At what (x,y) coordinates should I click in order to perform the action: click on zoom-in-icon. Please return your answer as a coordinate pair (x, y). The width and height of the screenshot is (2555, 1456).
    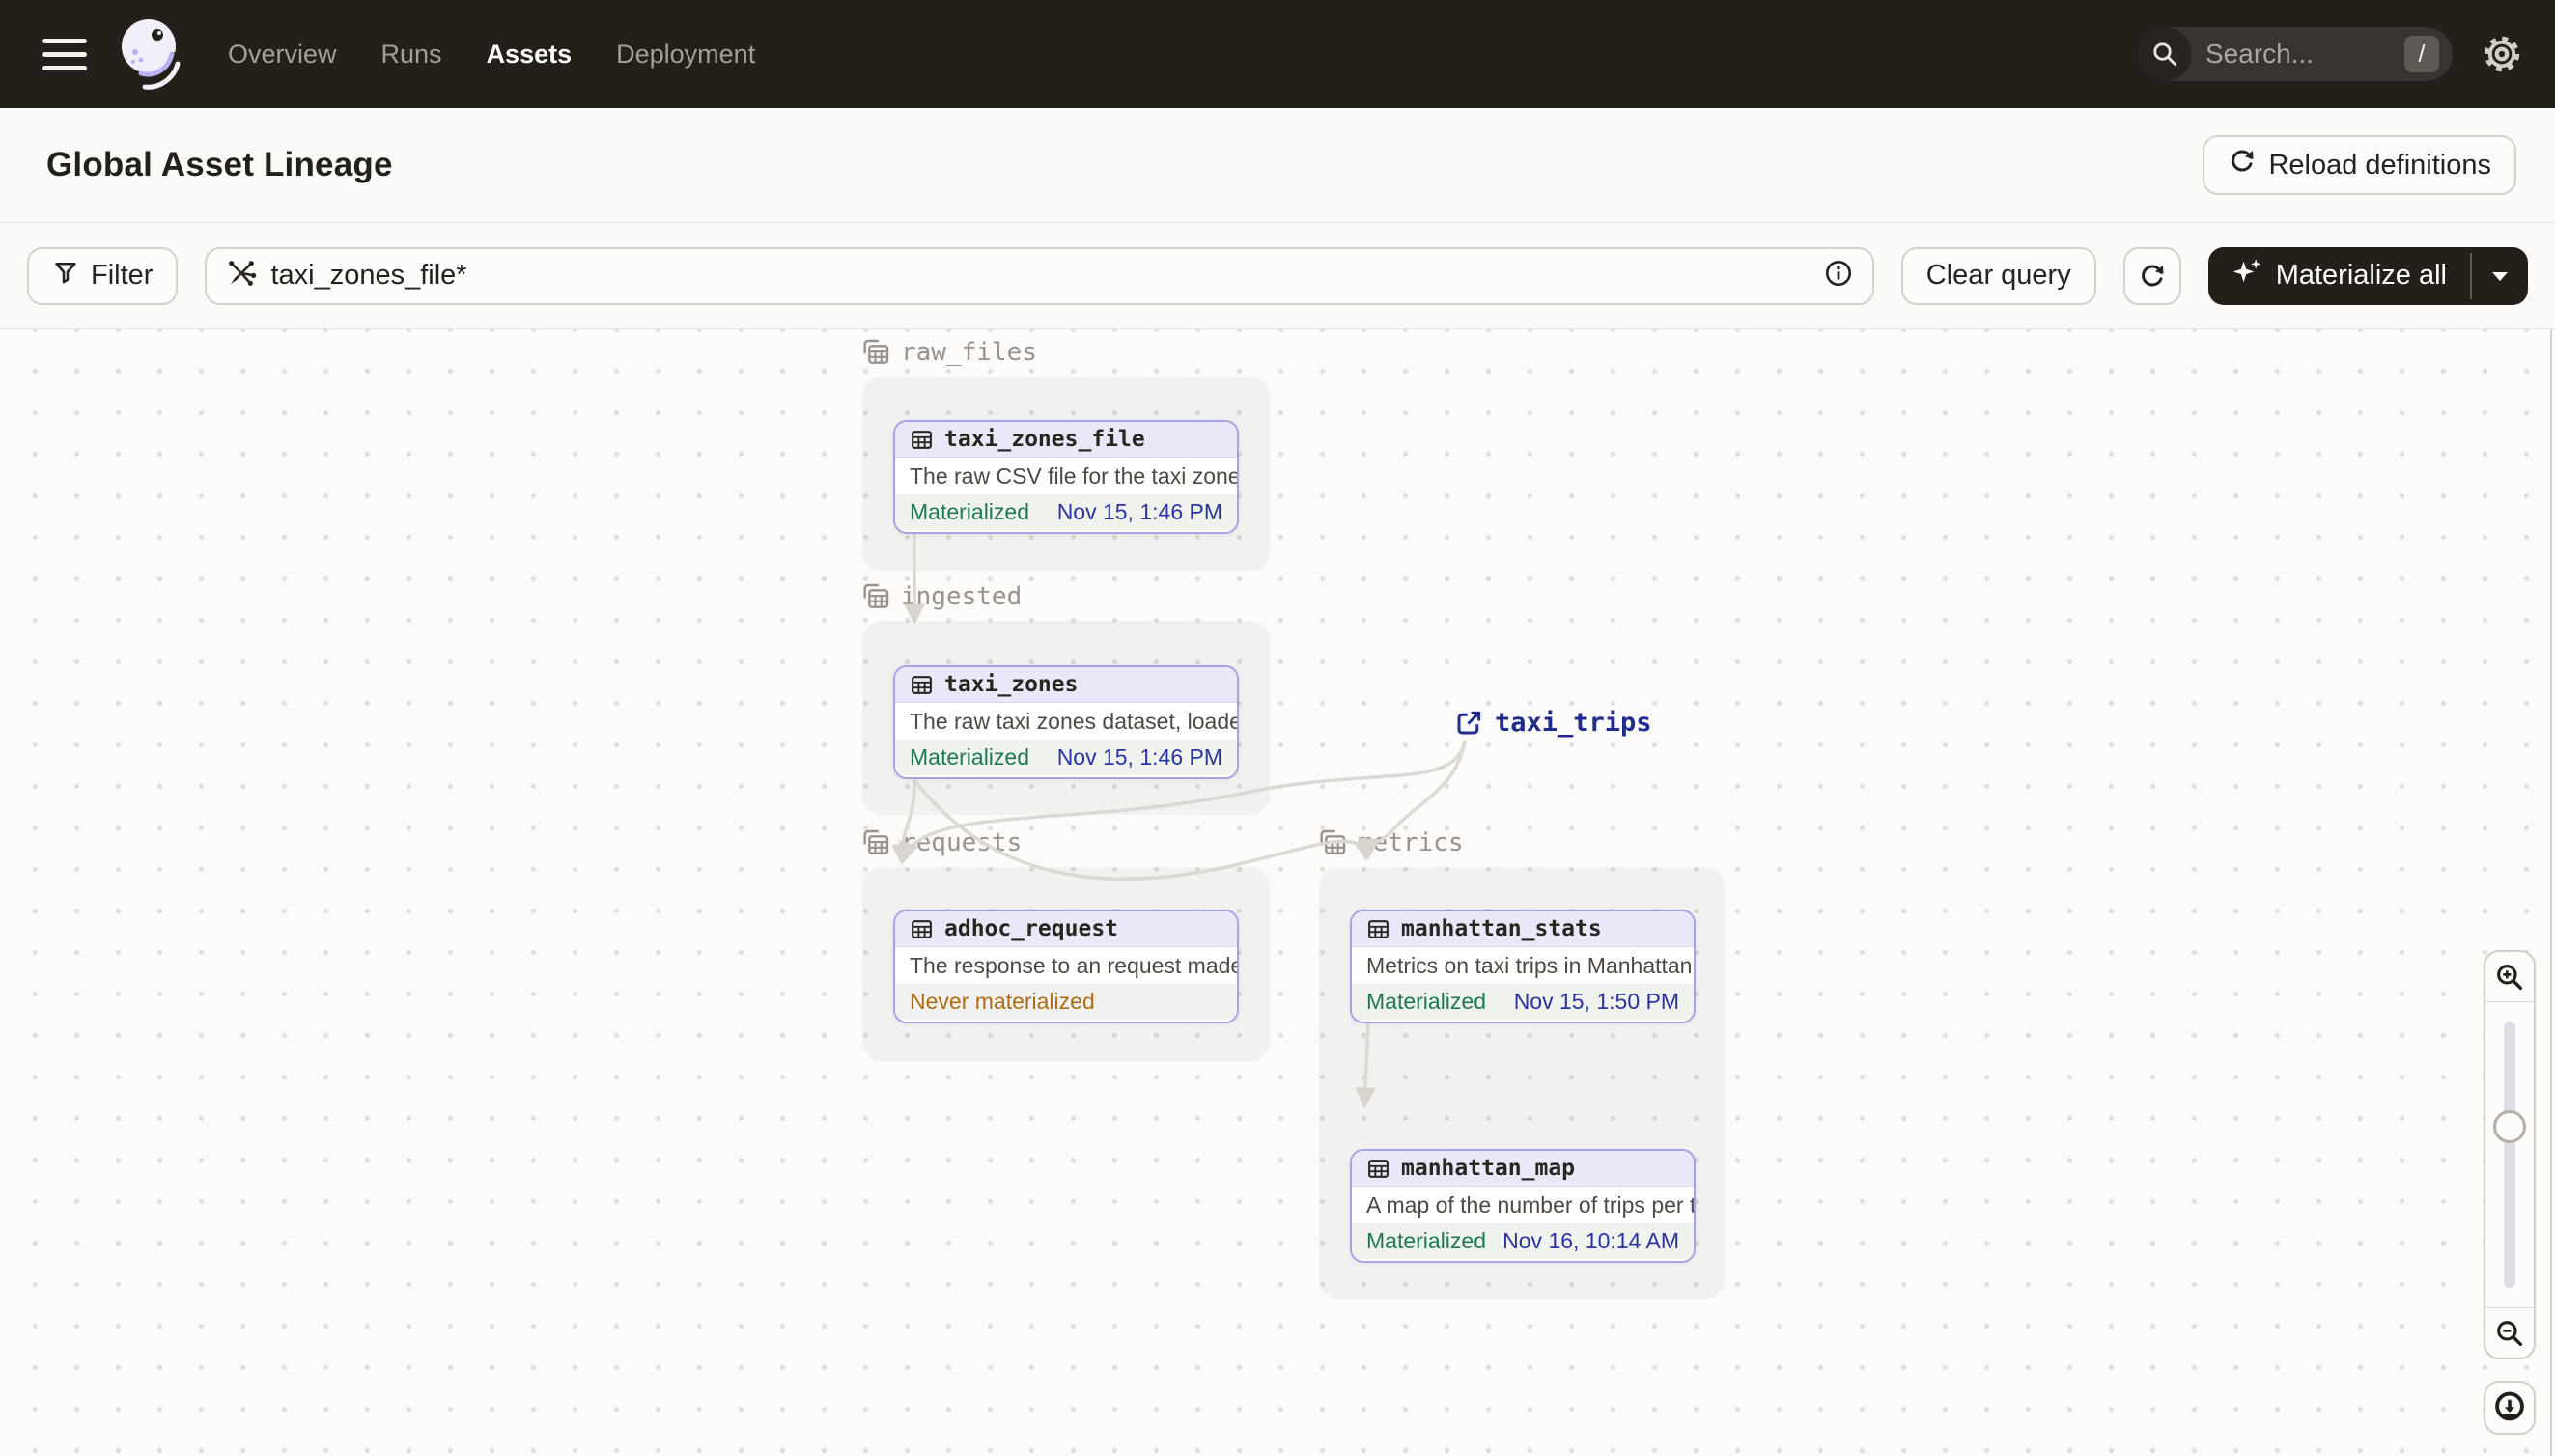
    Looking at the image, I should click on (2510, 977).